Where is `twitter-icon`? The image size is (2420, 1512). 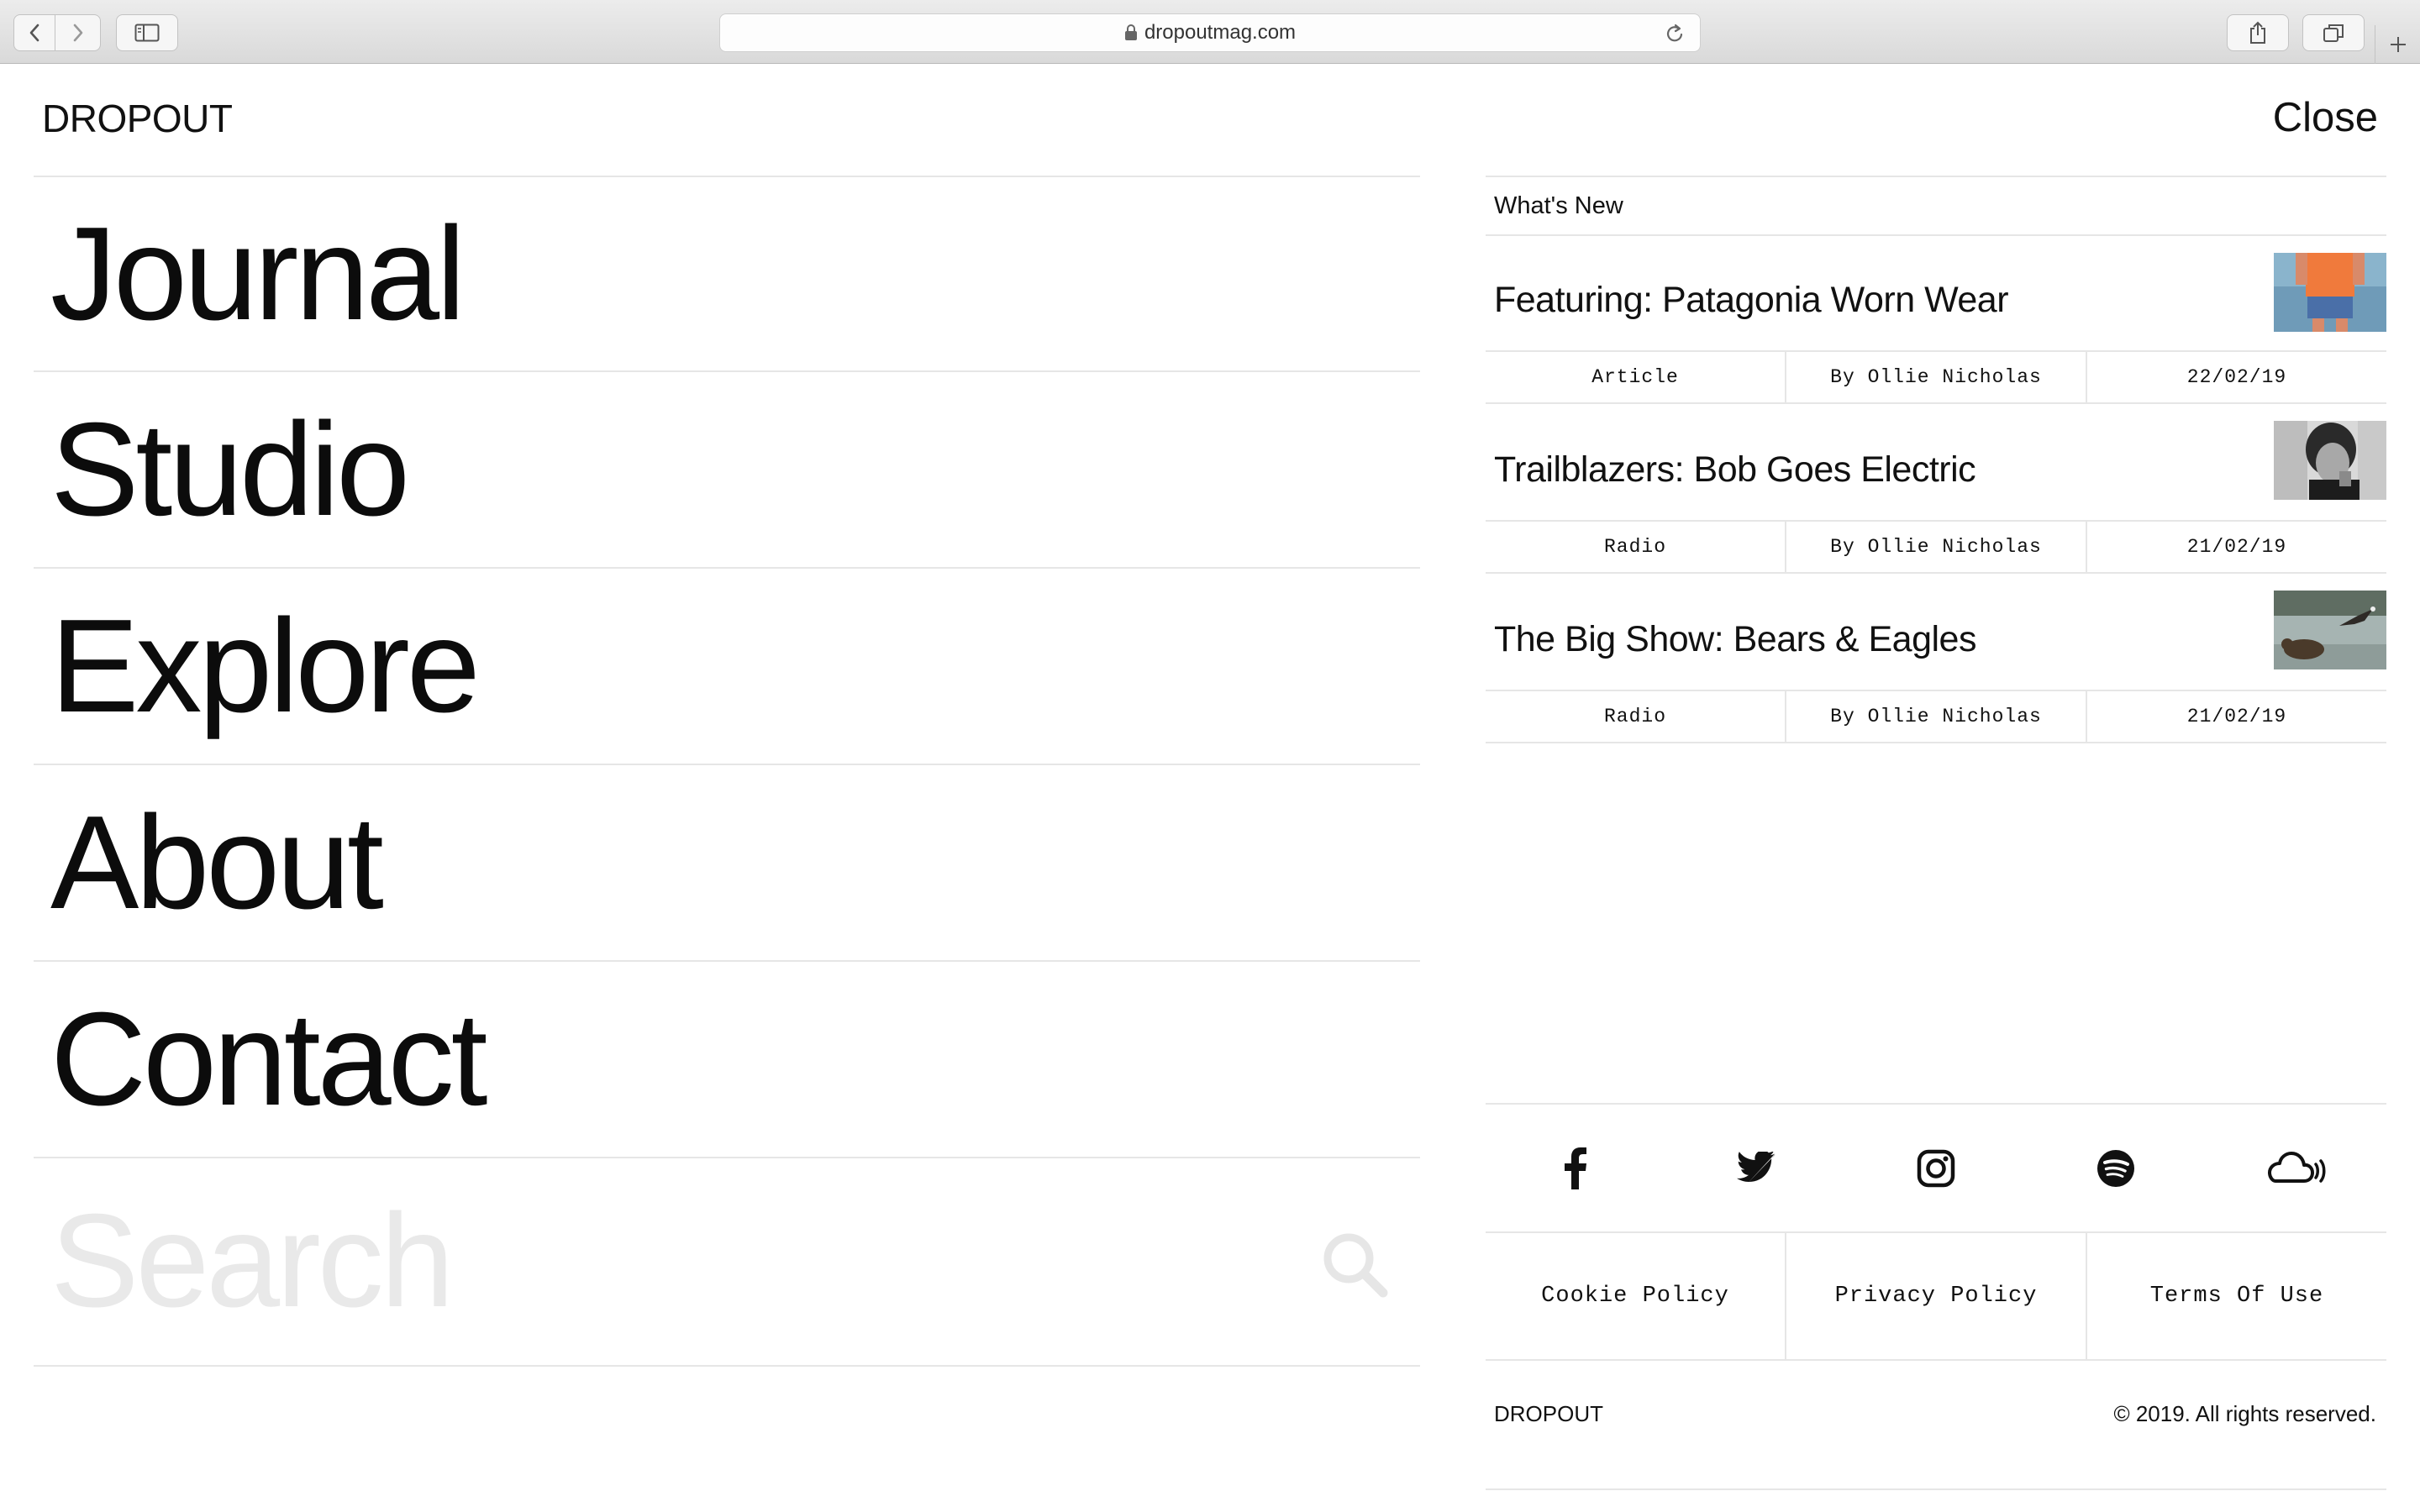
twitter-icon is located at coordinates (1756, 1166).